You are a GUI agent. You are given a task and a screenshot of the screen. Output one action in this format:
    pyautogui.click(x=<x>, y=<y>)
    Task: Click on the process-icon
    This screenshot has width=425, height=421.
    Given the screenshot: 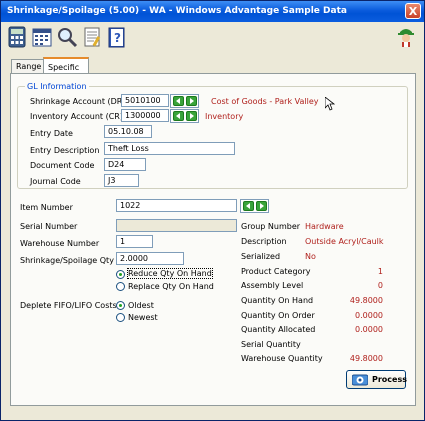 What is the action you would take?
    pyautogui.click(x=360, y=381)
    